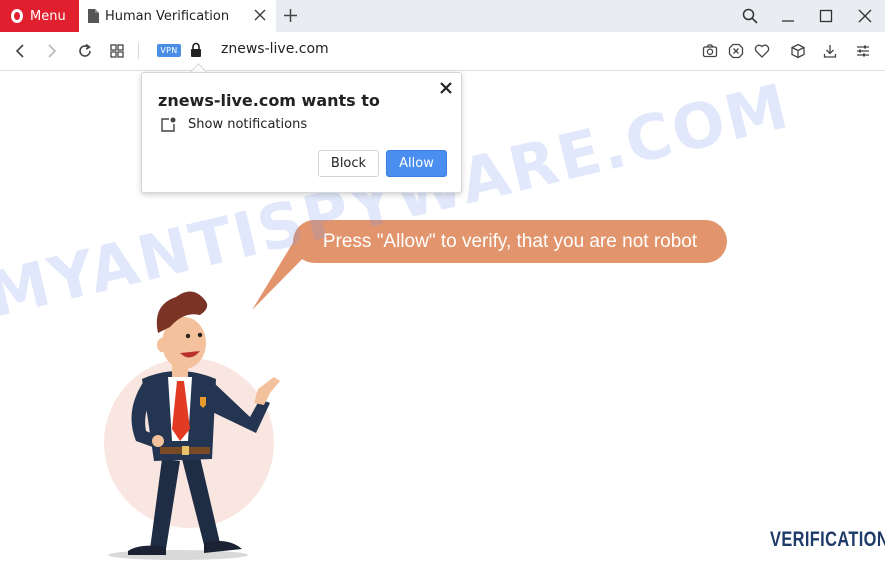 Image resolution: width=885 pixels, height=569 pixels. I want to click on popup-title: znews-live.com wants to, so click(269, 100).